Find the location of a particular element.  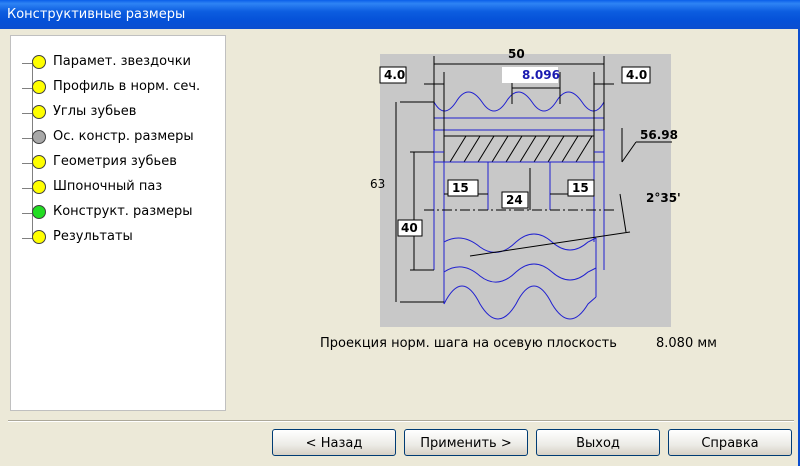

dim-pitch: 8.096 is located at coordinates (541, 75).